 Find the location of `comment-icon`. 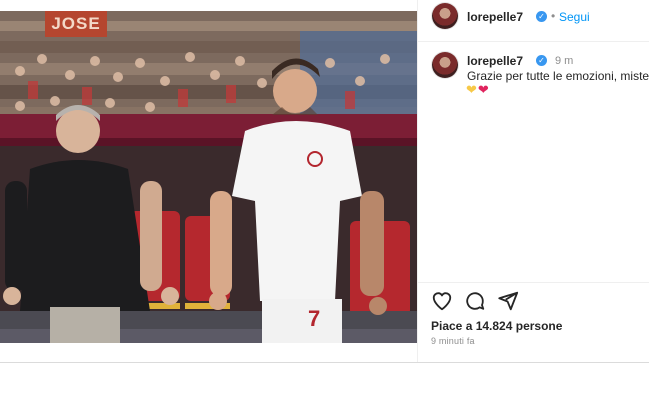

comment-icon is located at coordinates (475, 301).